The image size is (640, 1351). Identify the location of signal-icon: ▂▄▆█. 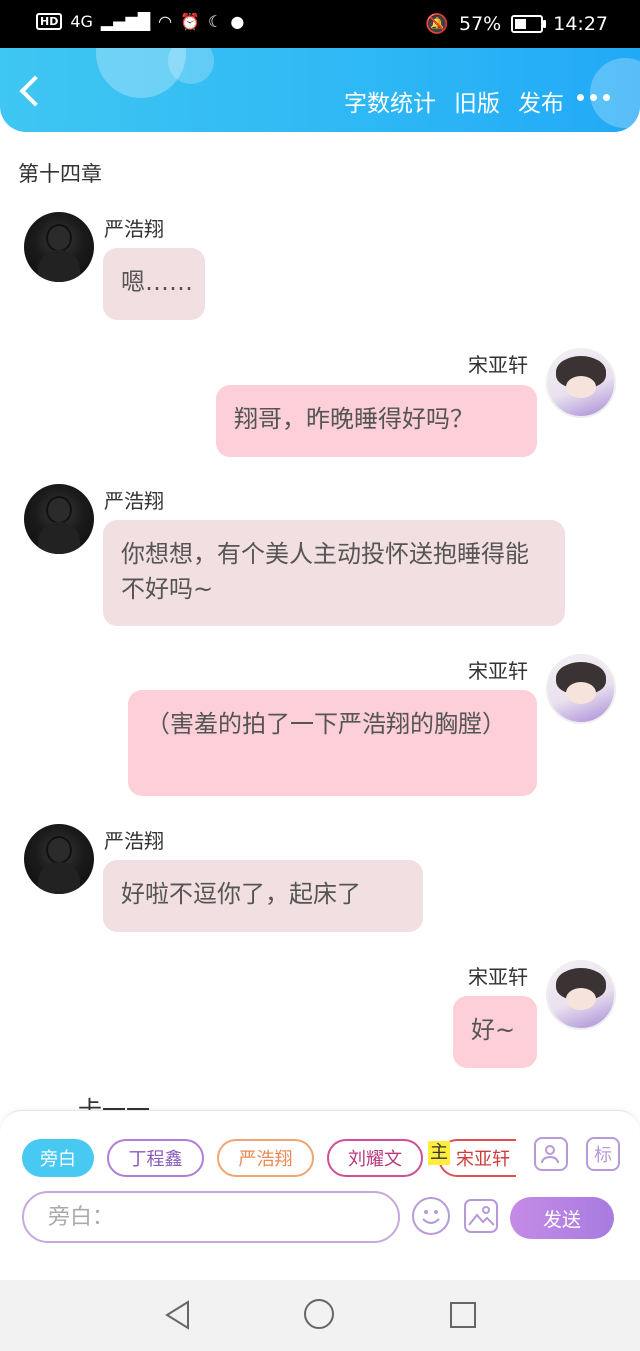
(125, 21).